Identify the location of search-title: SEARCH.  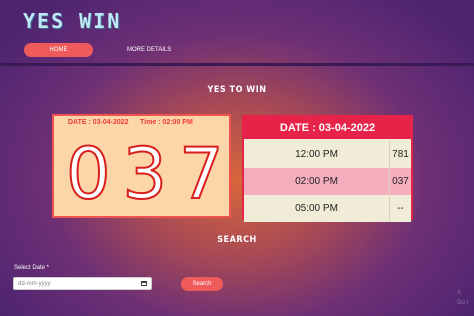
(237, 240).